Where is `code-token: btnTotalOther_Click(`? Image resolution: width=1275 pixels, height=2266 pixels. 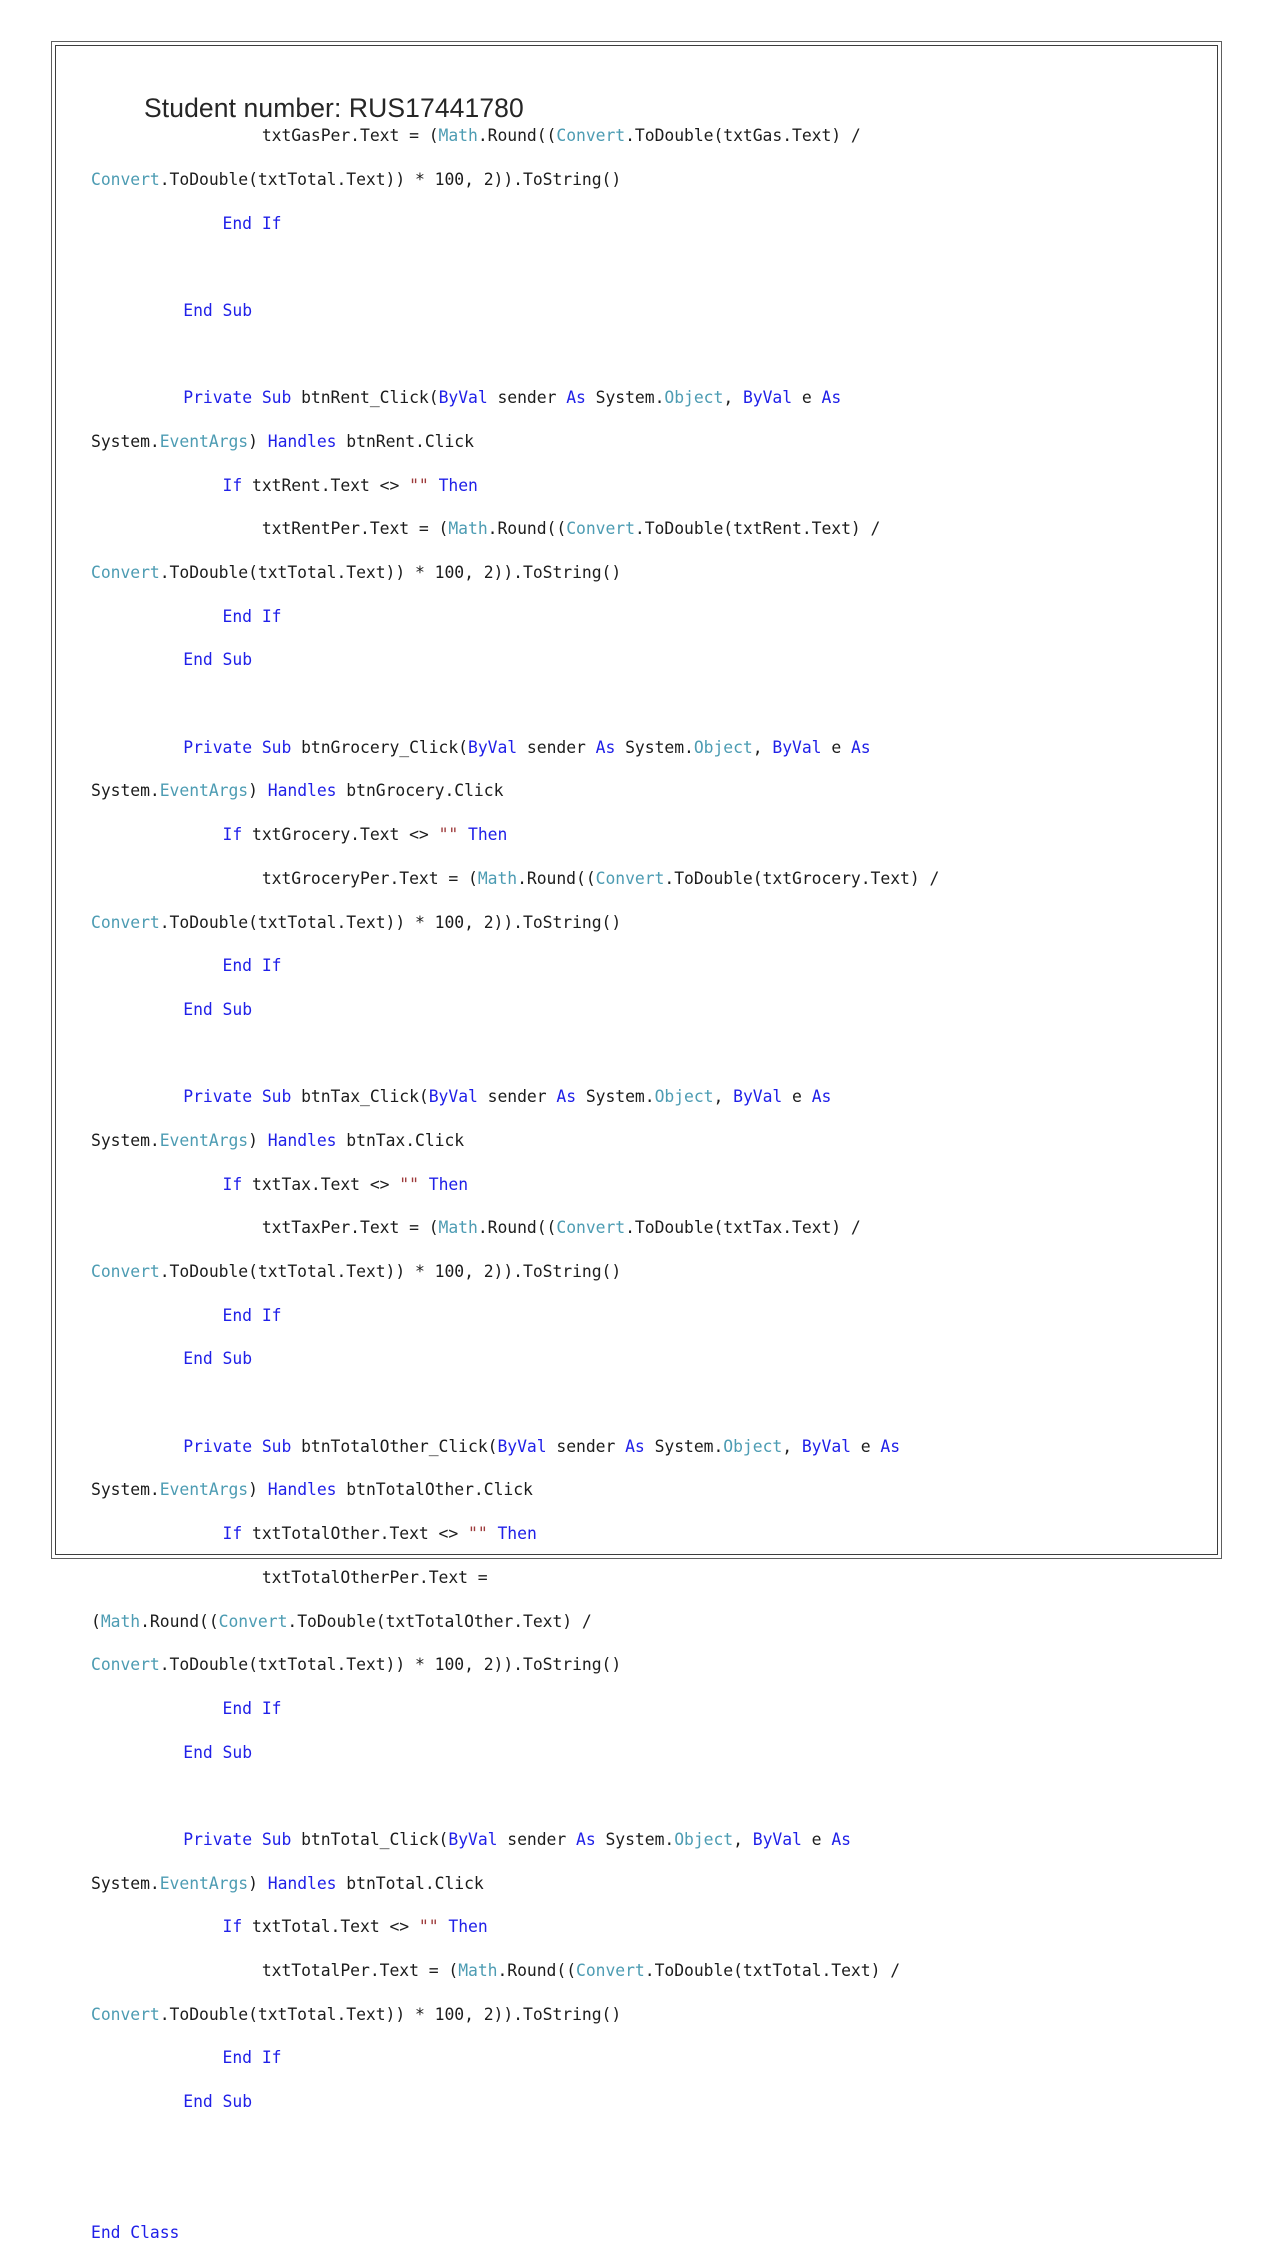
code-token: btnTotalOther_Click( is located at coordinates (394, 1446).